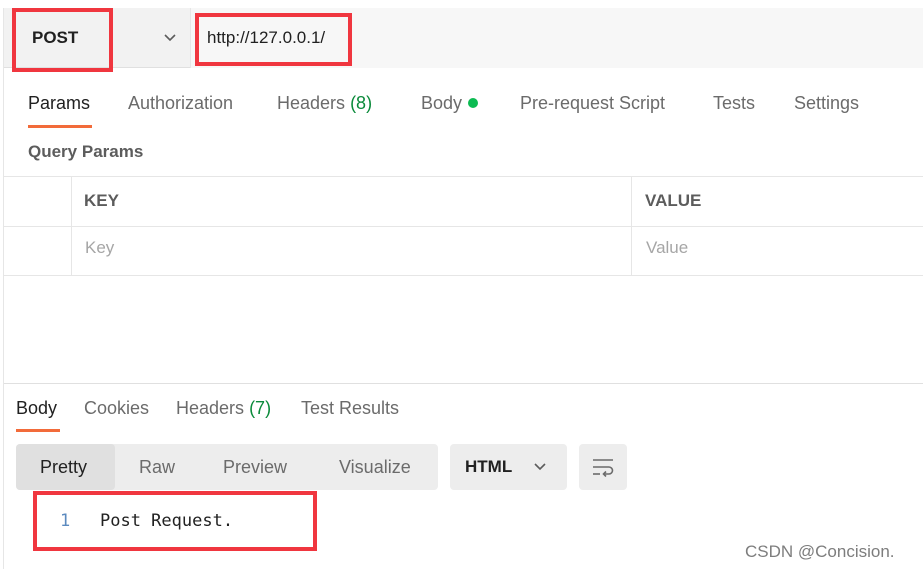 Image resolution: width=923 pixels, height=569 pixels. Describe the element at coordinates (667, 248) in the screenshot. I see `value-input: Value` at that location.